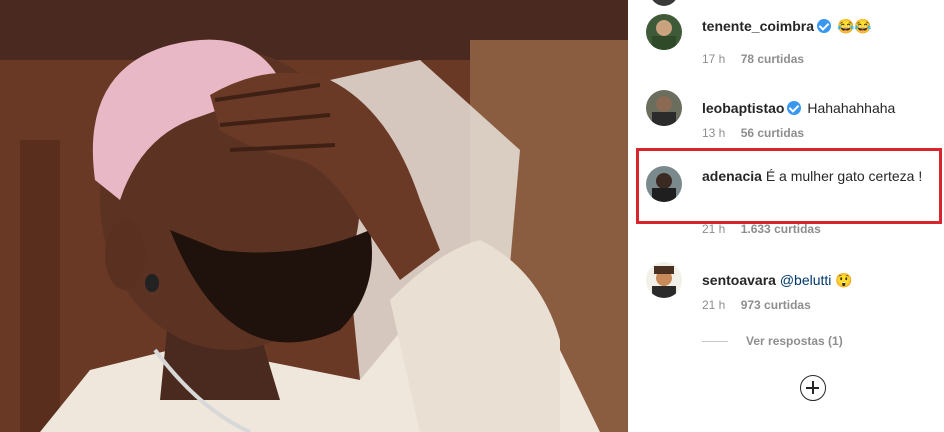  What do you see at coordinates (713, 59) in the screenshot?
I see `comment-time: 17 h` at bounding box center [713, 59].